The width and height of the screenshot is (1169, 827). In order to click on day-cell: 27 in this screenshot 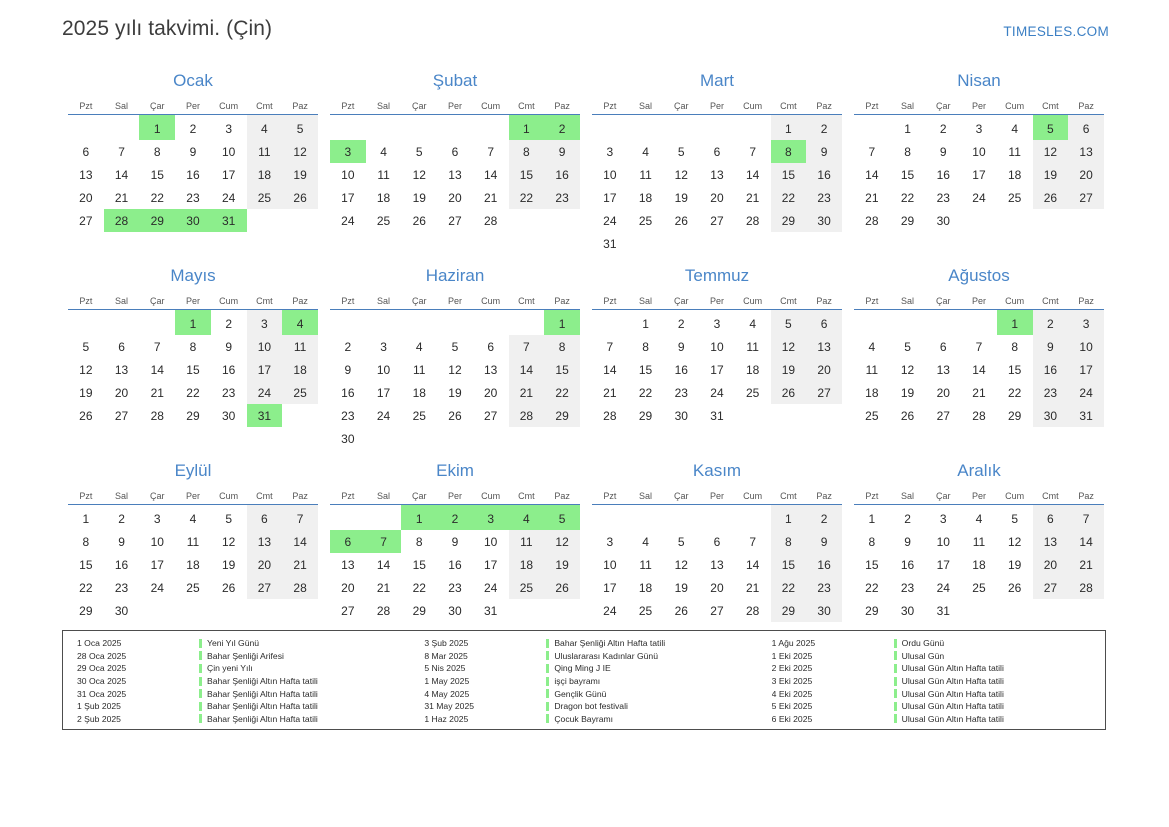, I will do `click(86, 220)`.